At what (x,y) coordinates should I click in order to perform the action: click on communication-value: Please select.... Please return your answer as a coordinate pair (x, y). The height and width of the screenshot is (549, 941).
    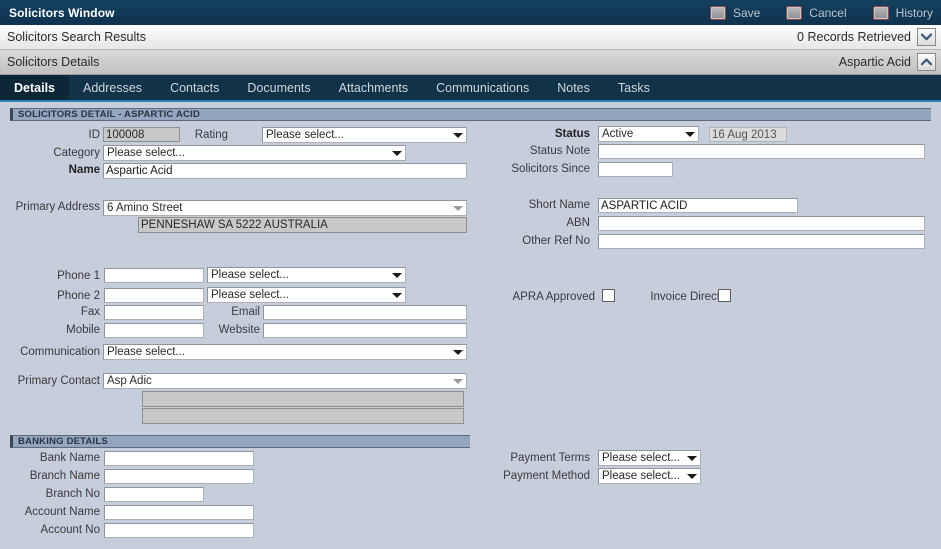
    Looking at the image, I should click on (146, 352).